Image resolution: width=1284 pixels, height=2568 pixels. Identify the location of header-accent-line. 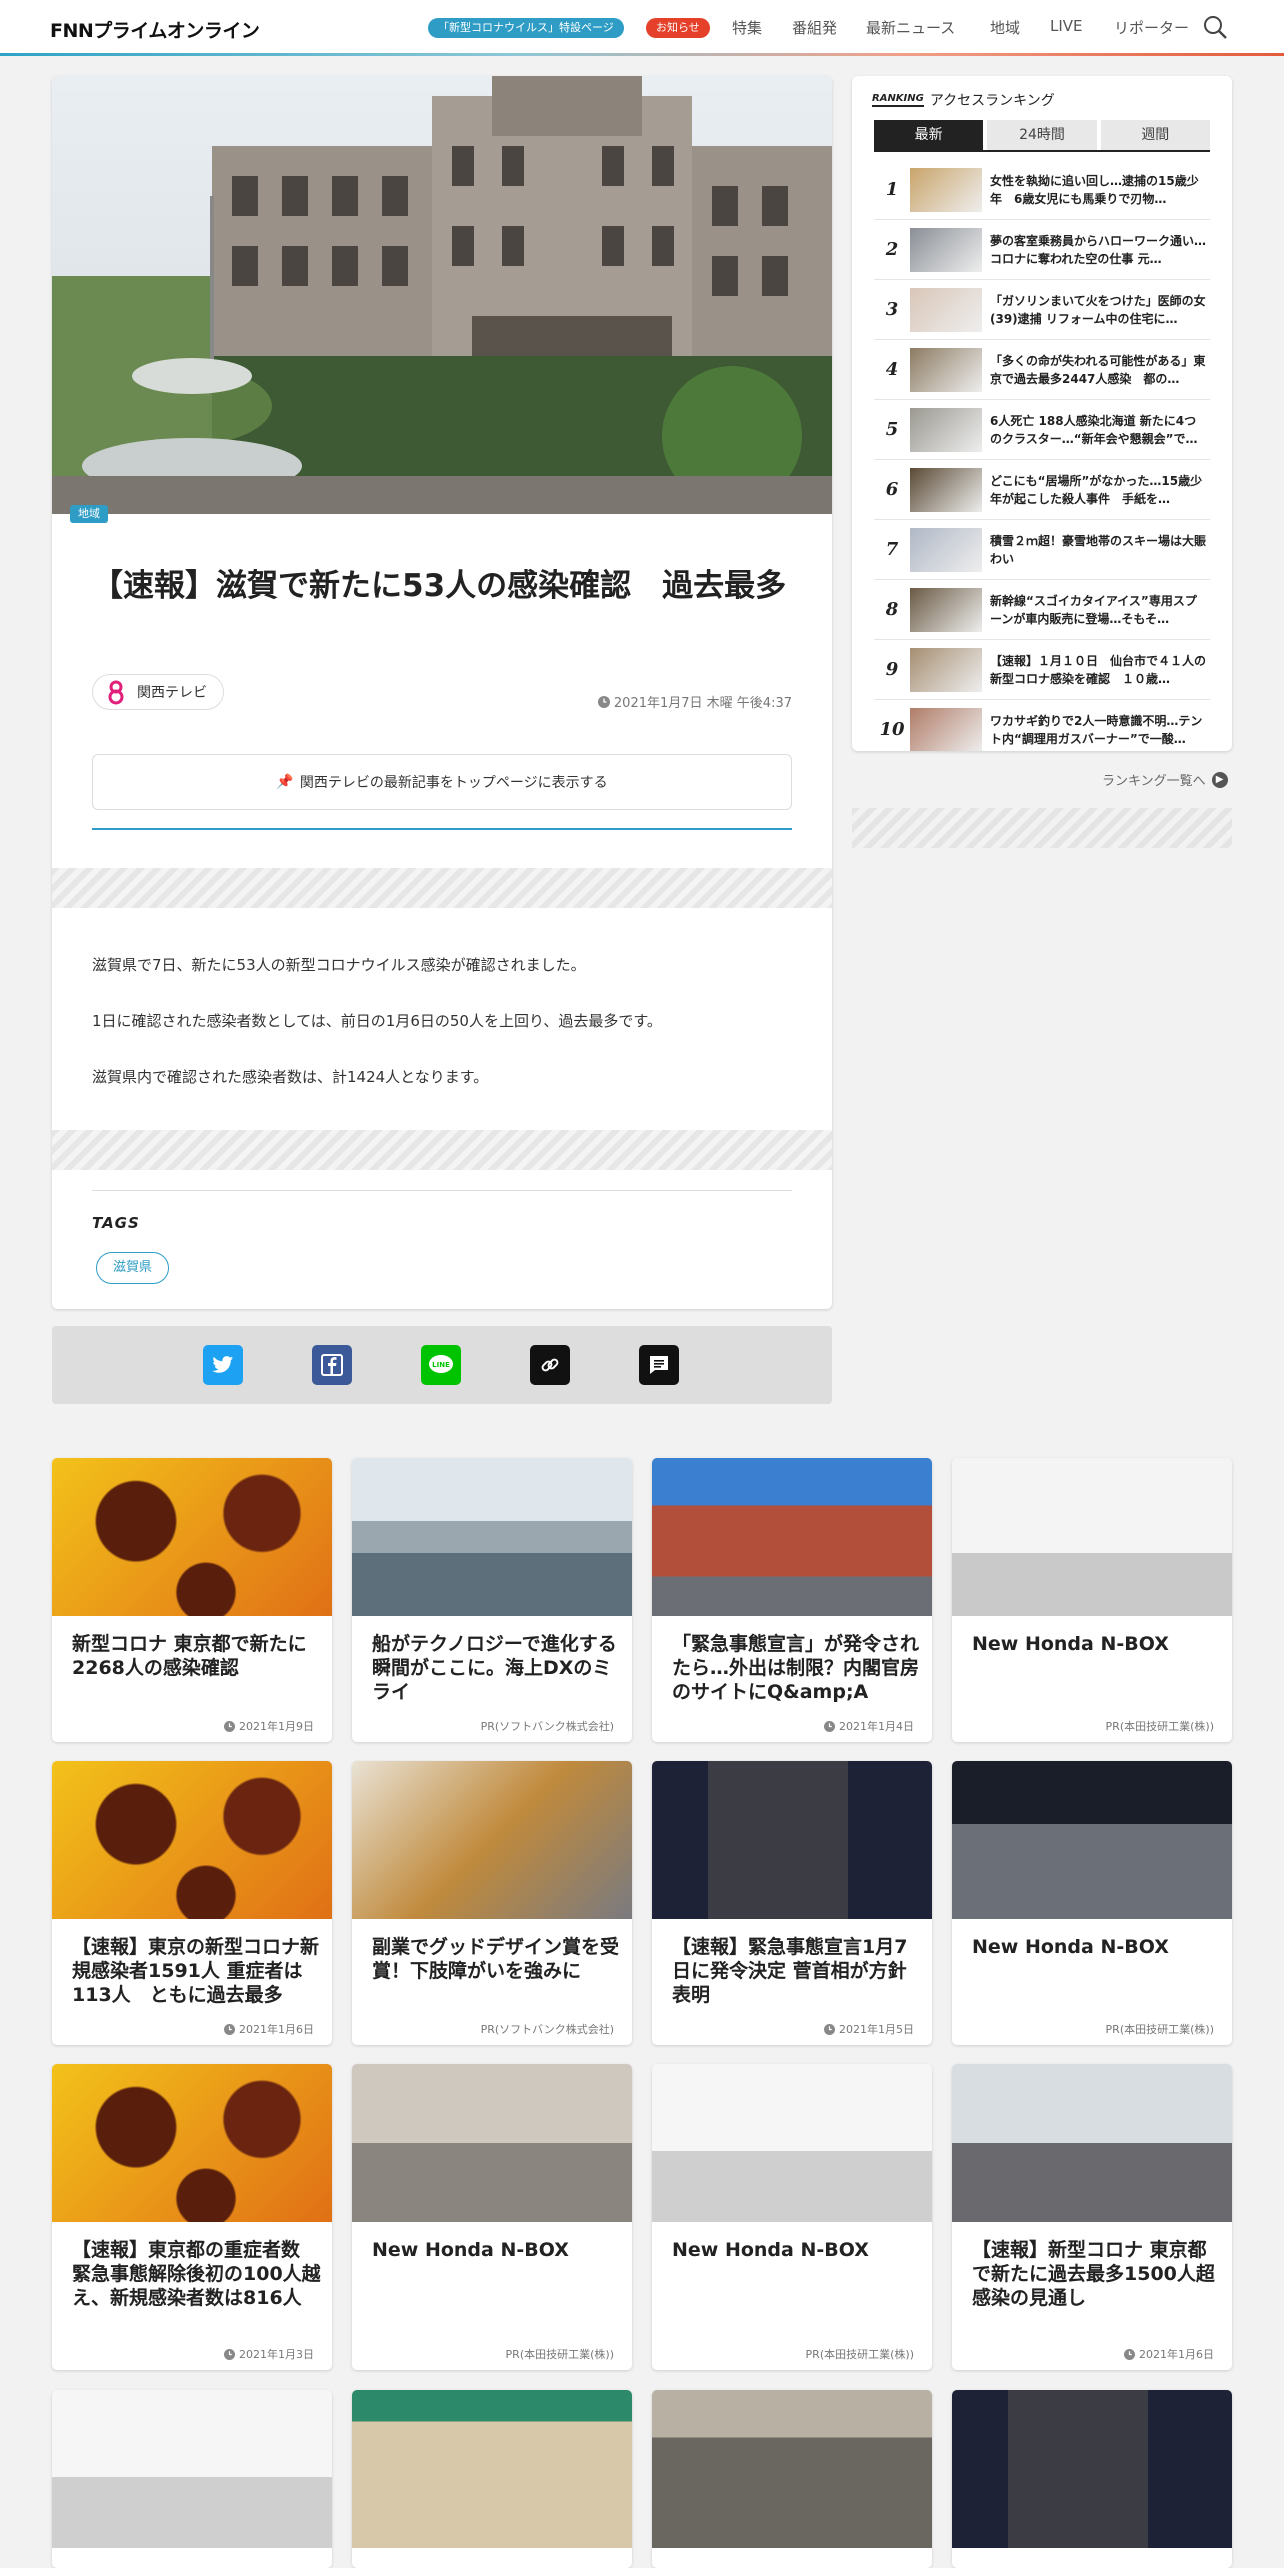
(642, 54).